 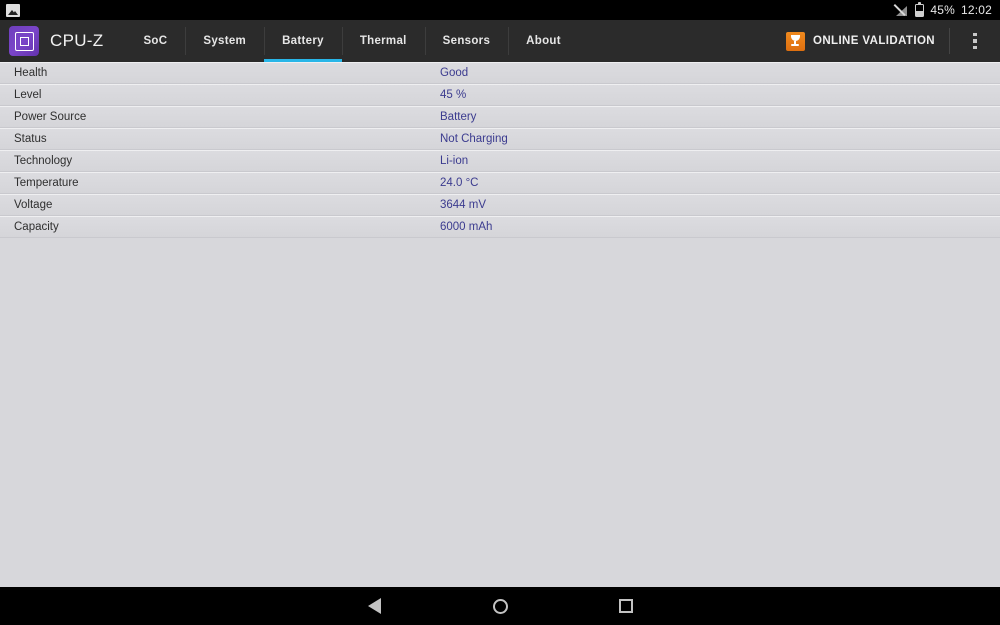 I want to click on table-row: Technology Li-ion, so click(x=500, y=161).